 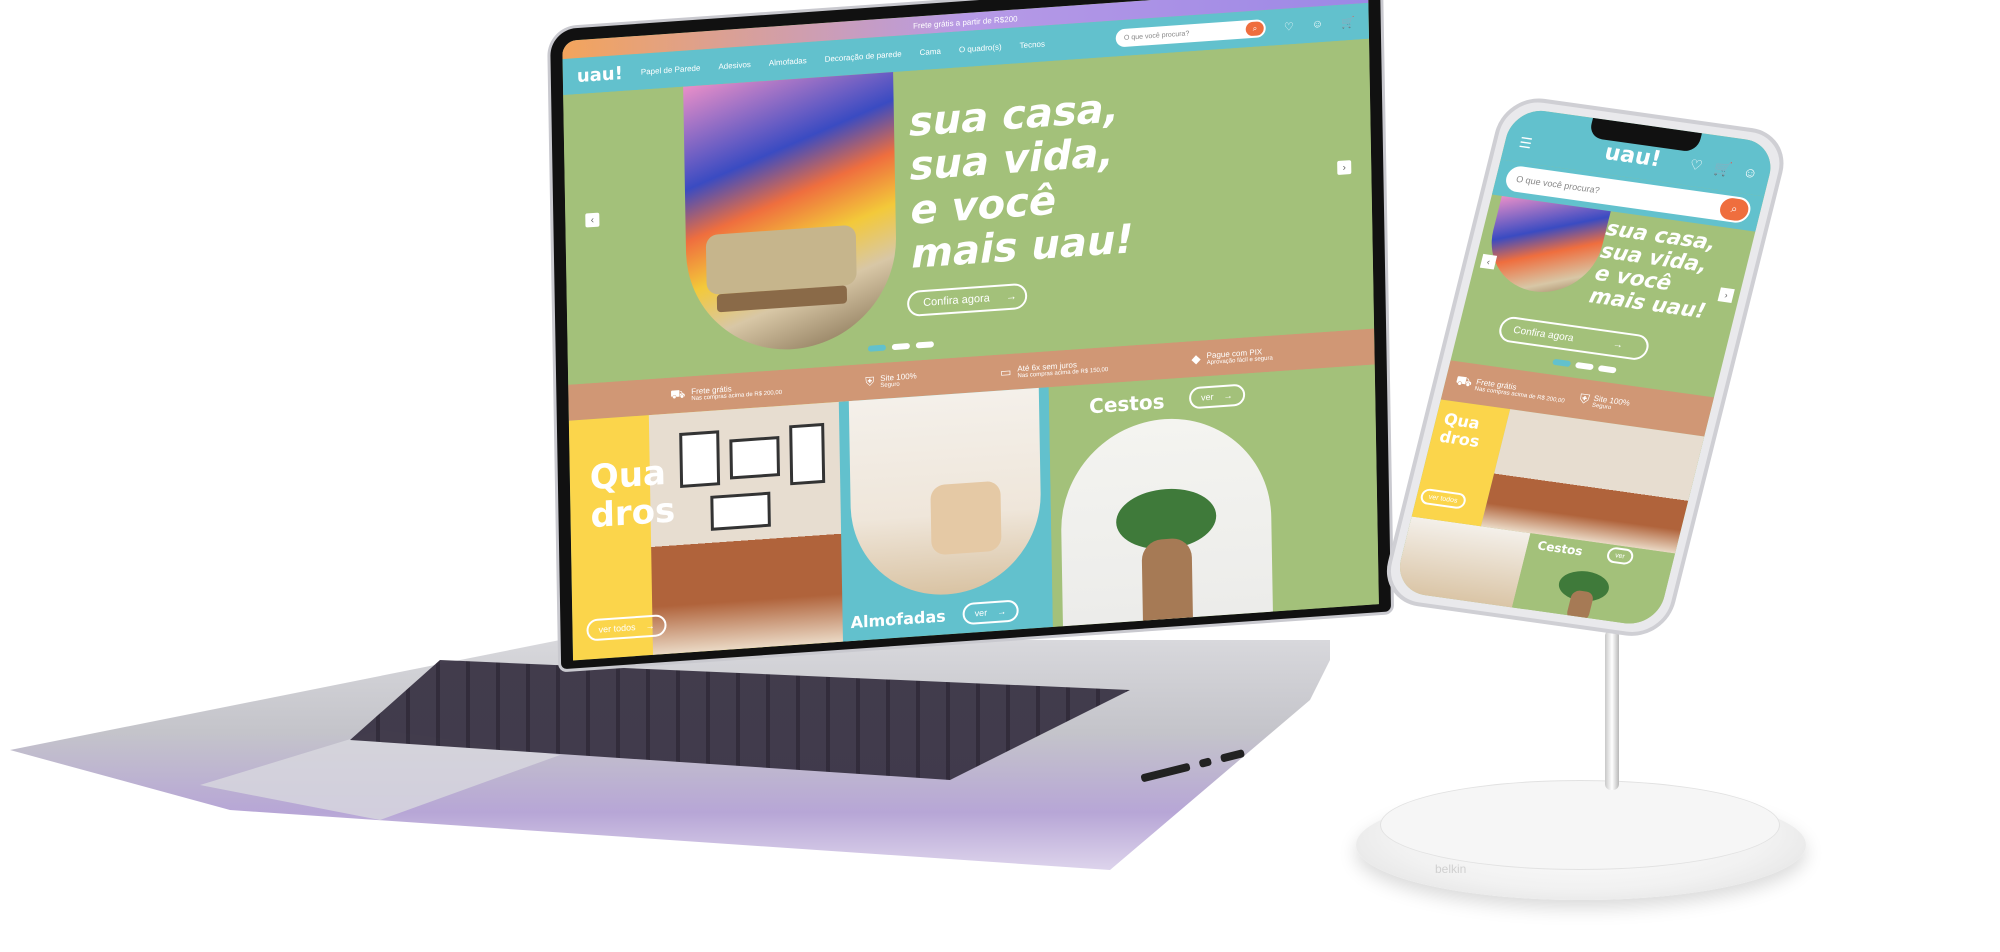 What do you see at coordinates (1033, 44) in the screenshot?
I see `nav-item: Tecnos` at bounding box center [1033, 44].